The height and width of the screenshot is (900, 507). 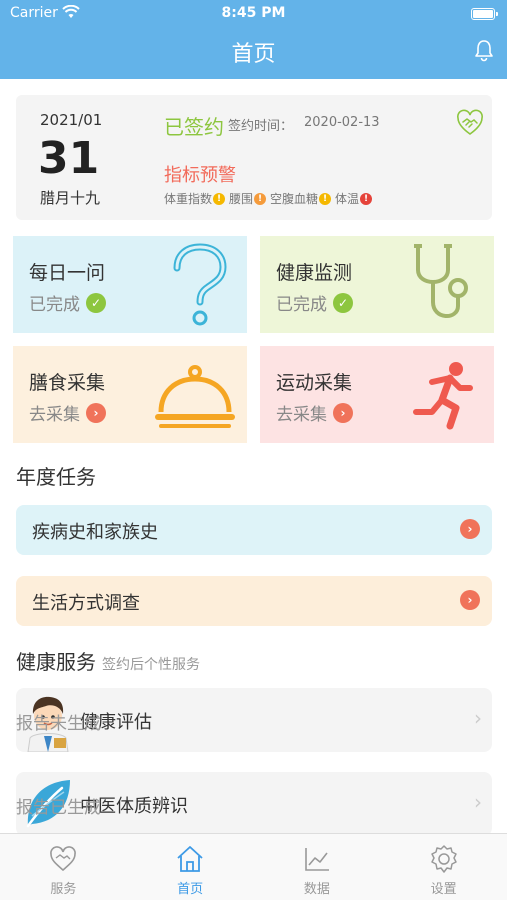 I want to click on signed-status: 已签约, so click(x=194, y=127).